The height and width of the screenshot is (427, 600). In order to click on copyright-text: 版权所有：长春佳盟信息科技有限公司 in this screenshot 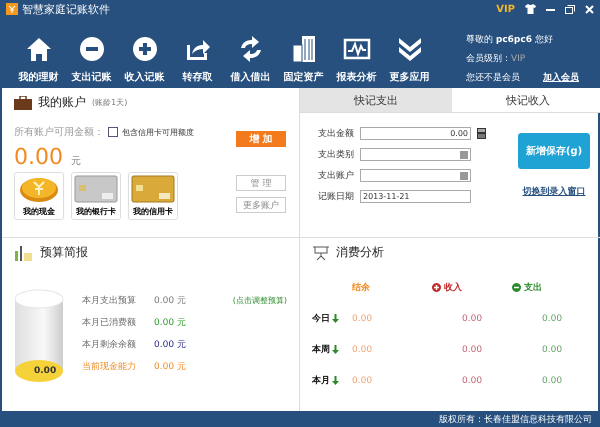, I will do `click(515, 420)`.